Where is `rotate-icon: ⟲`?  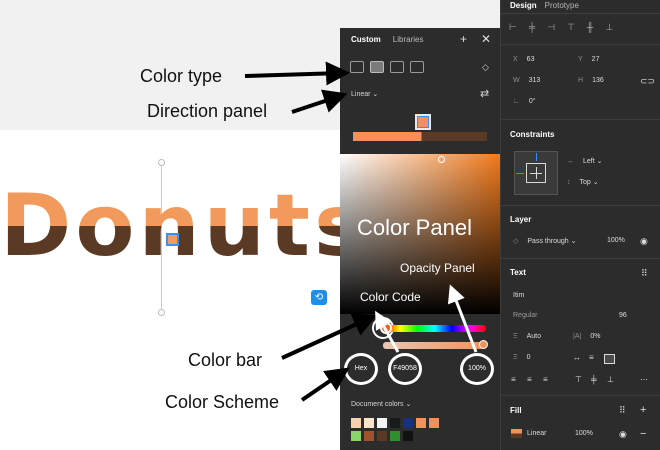 rotate-icon: ⟲ is located at coordinates (319, 297).